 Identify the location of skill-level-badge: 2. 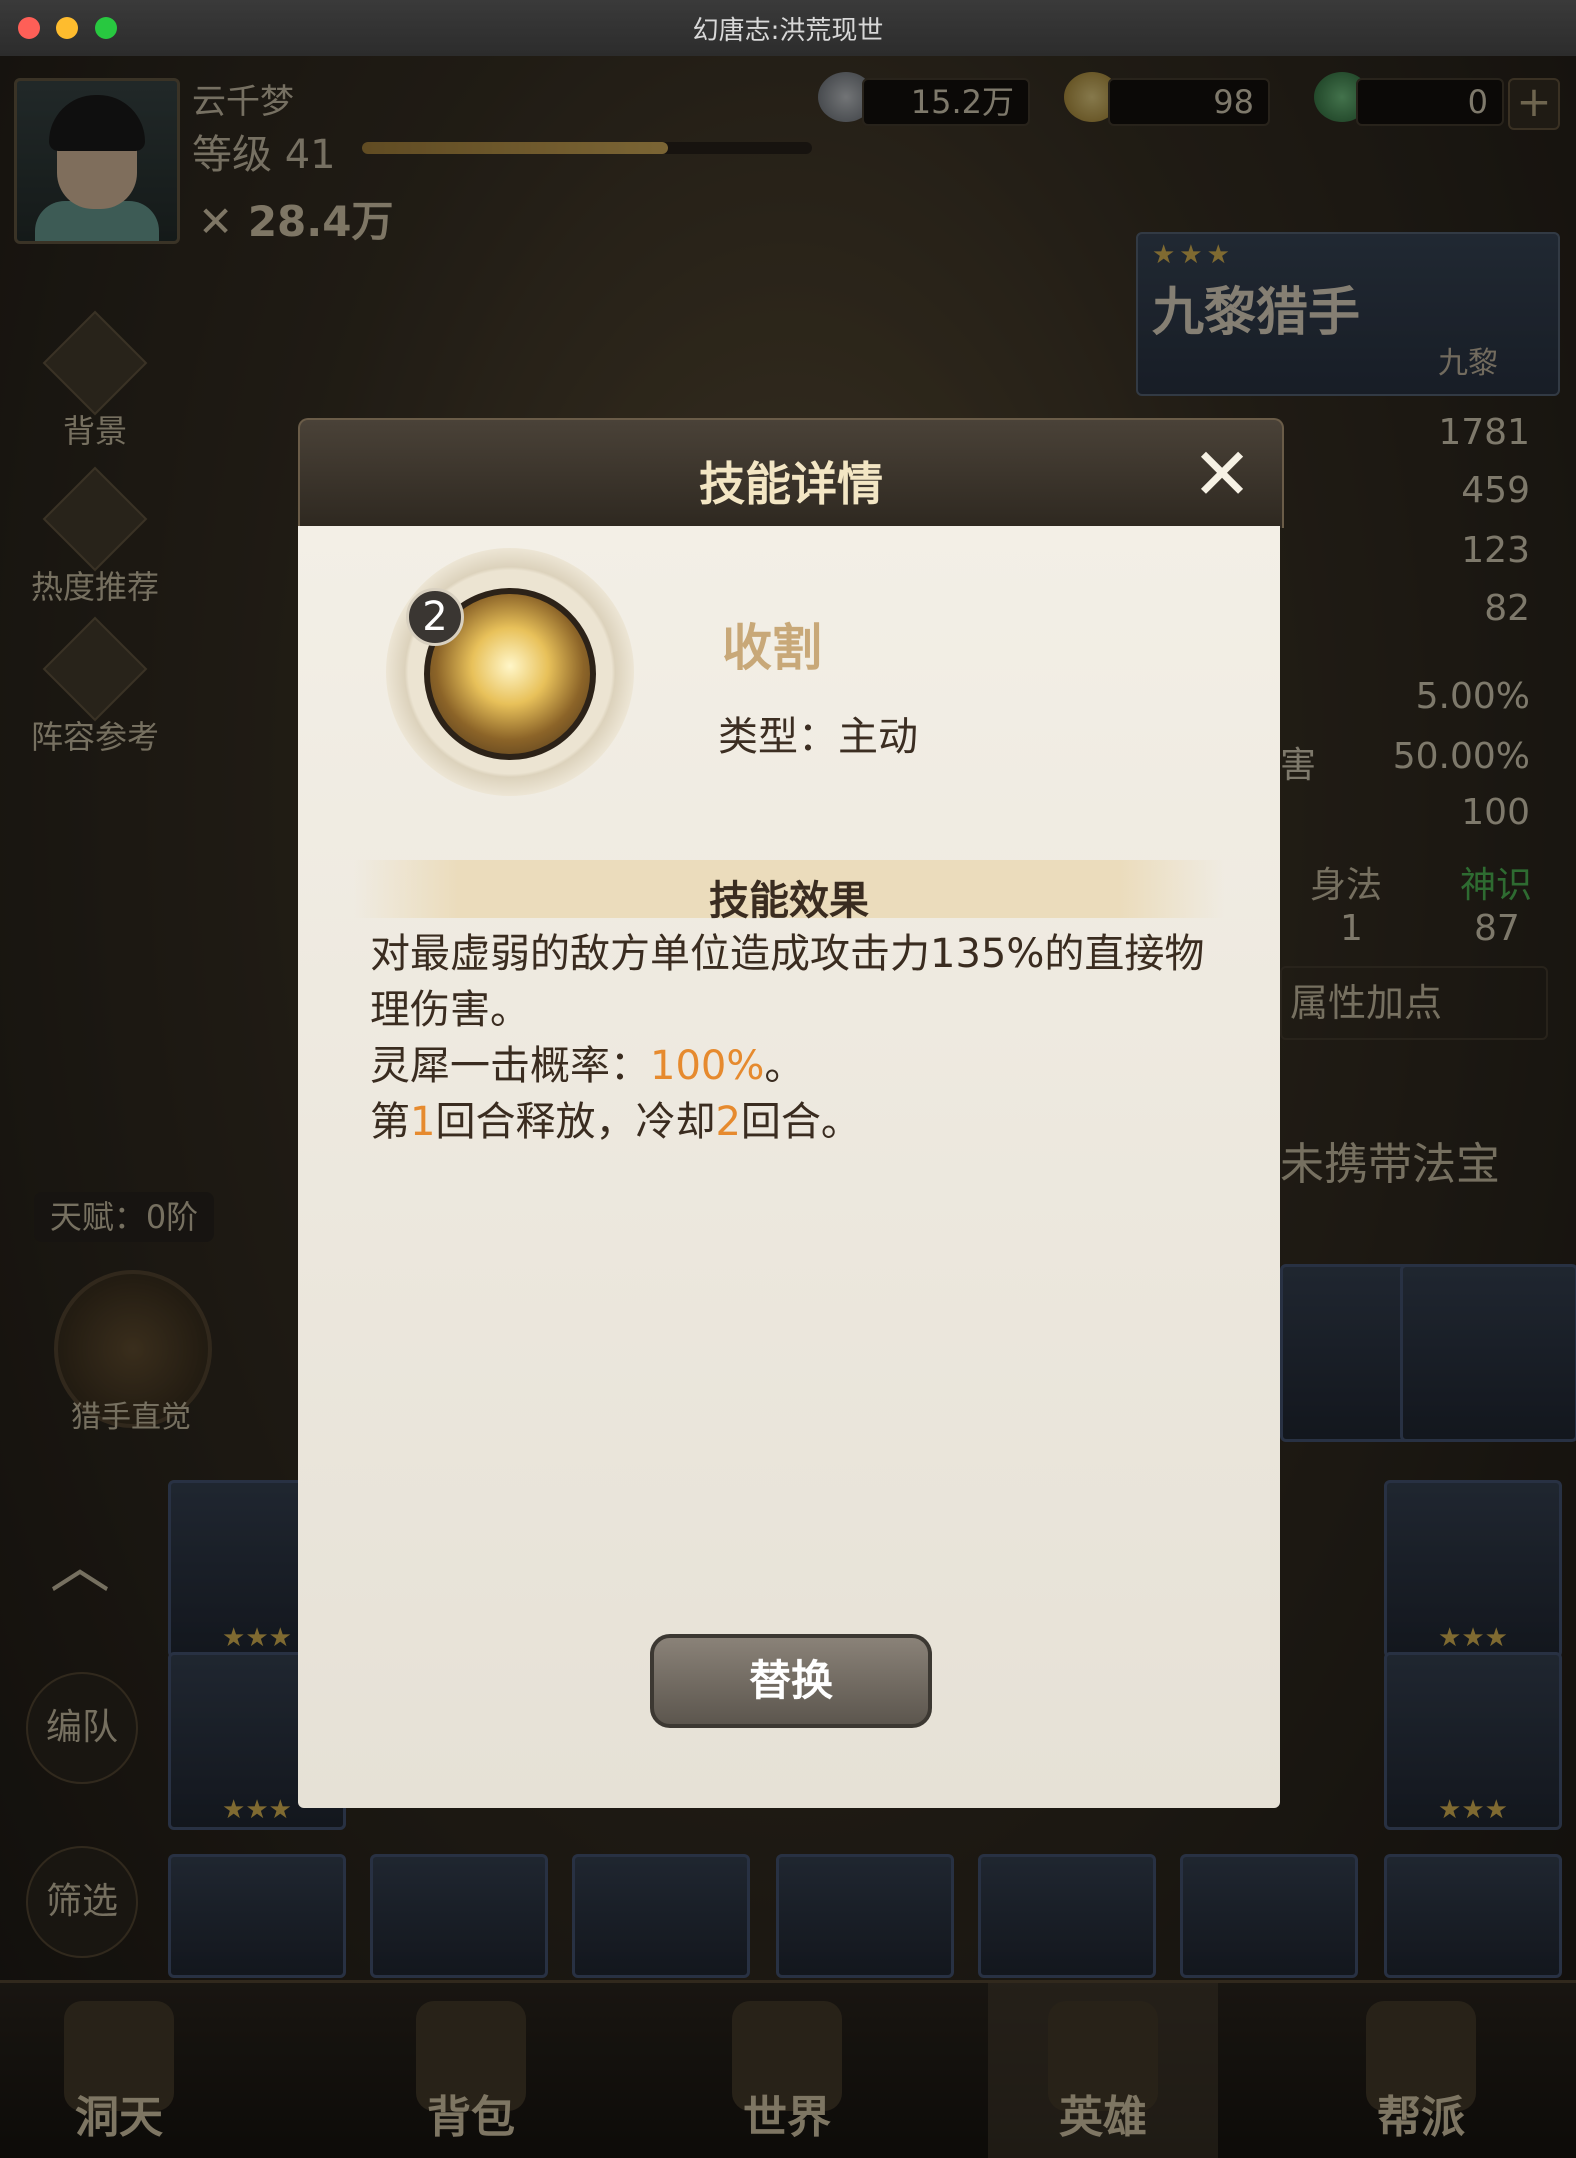
(435, 617).